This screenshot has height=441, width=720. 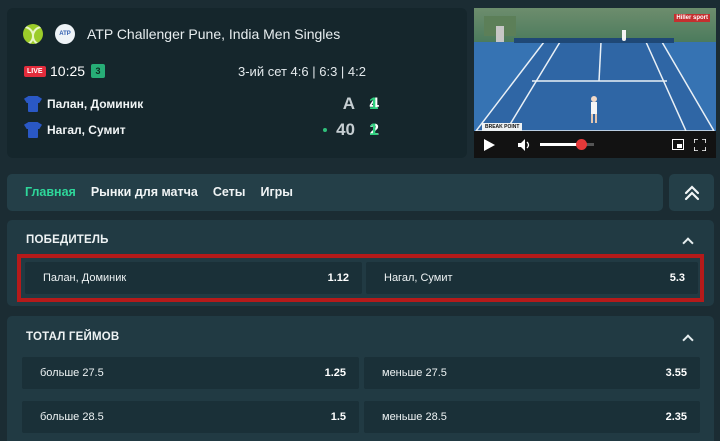 What do you see at coordinates (214, 34) in the screenshot?
I see `tournament-title: ATP Challenger Pune, India Men Singles` at bounding box center [214, 34].